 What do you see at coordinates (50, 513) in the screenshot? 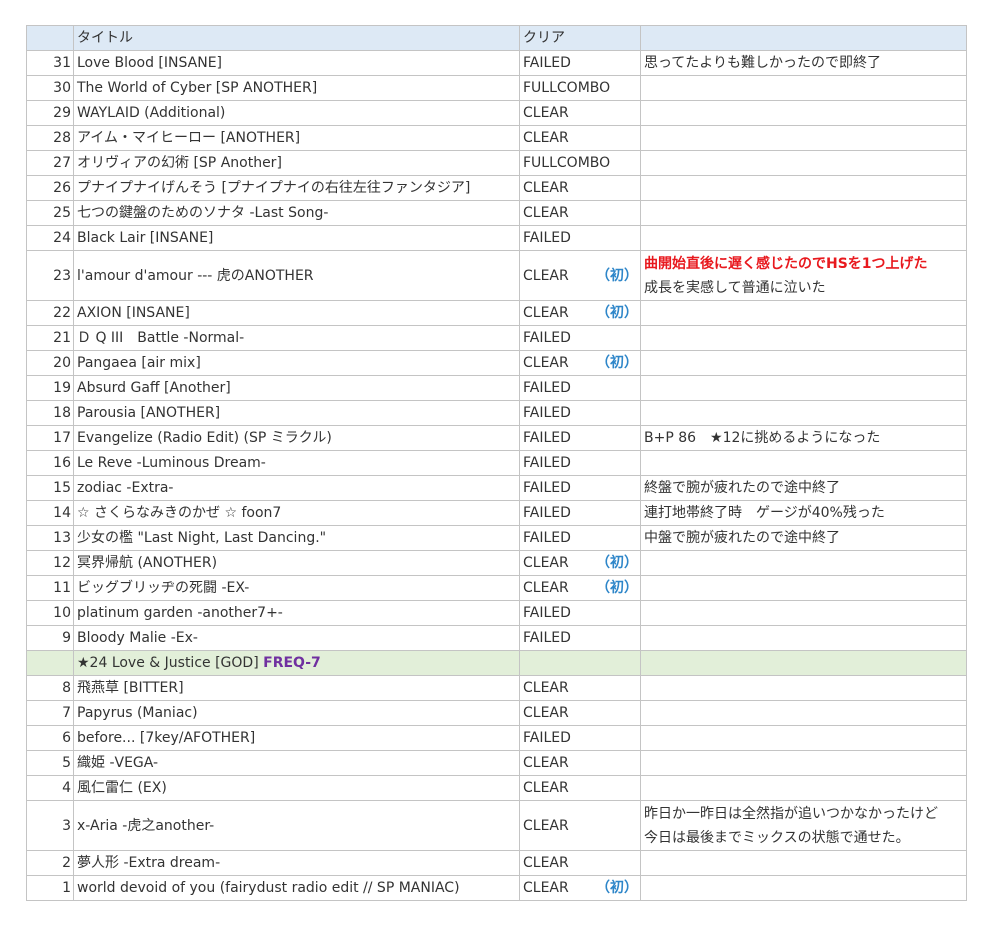
I see `row-number: 14` at bounding box center [50, 513].